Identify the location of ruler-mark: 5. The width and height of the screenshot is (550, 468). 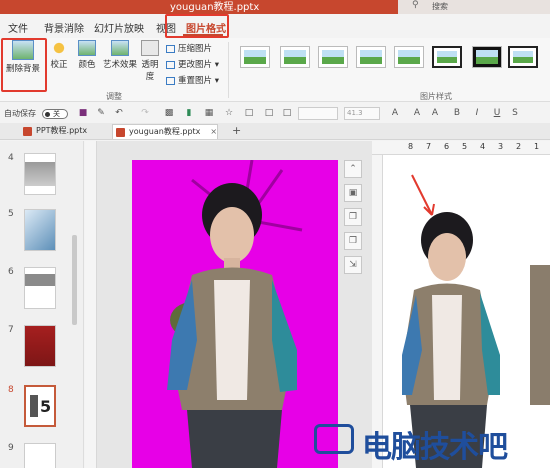
(465, 146).